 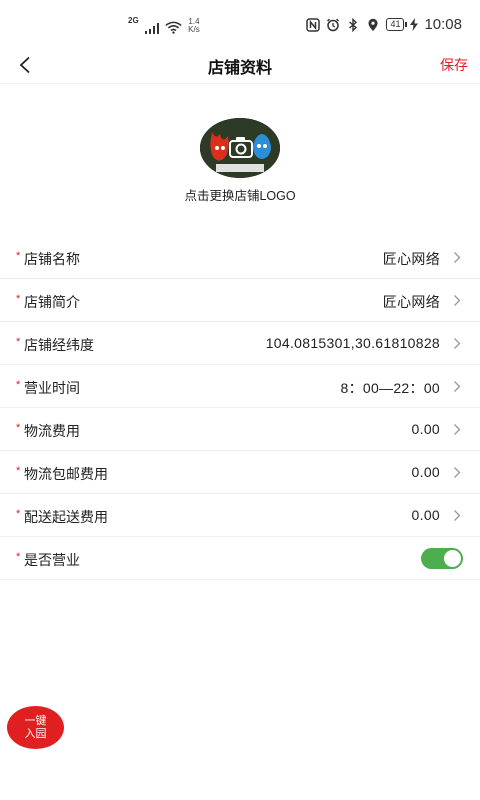 I want to click on location-icon, so click(x=373, y=24).